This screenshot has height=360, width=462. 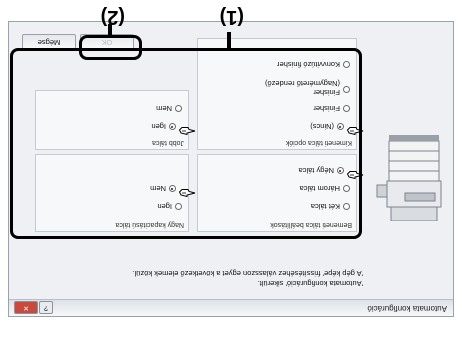 I want to click on printer-image, so click(x=409, y=178).